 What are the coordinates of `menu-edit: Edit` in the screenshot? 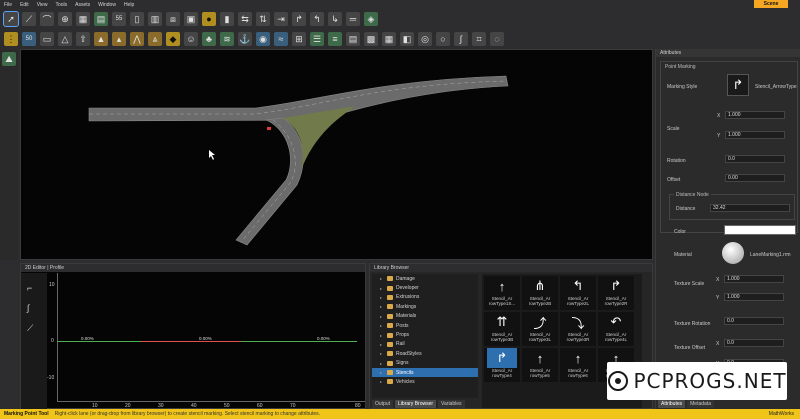 It's located at (24, 5).